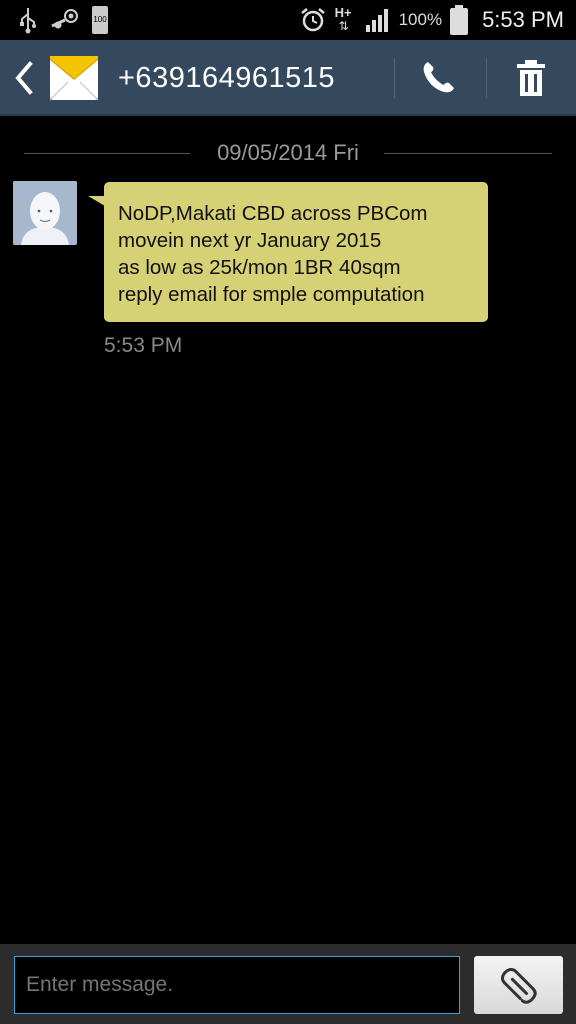 Image resolution: width=576 pixels, height=1024 pixels. Describe the element at coordinates (271, 294) in the screenshot. I see `message-line: reply email for smple computation` at that location.